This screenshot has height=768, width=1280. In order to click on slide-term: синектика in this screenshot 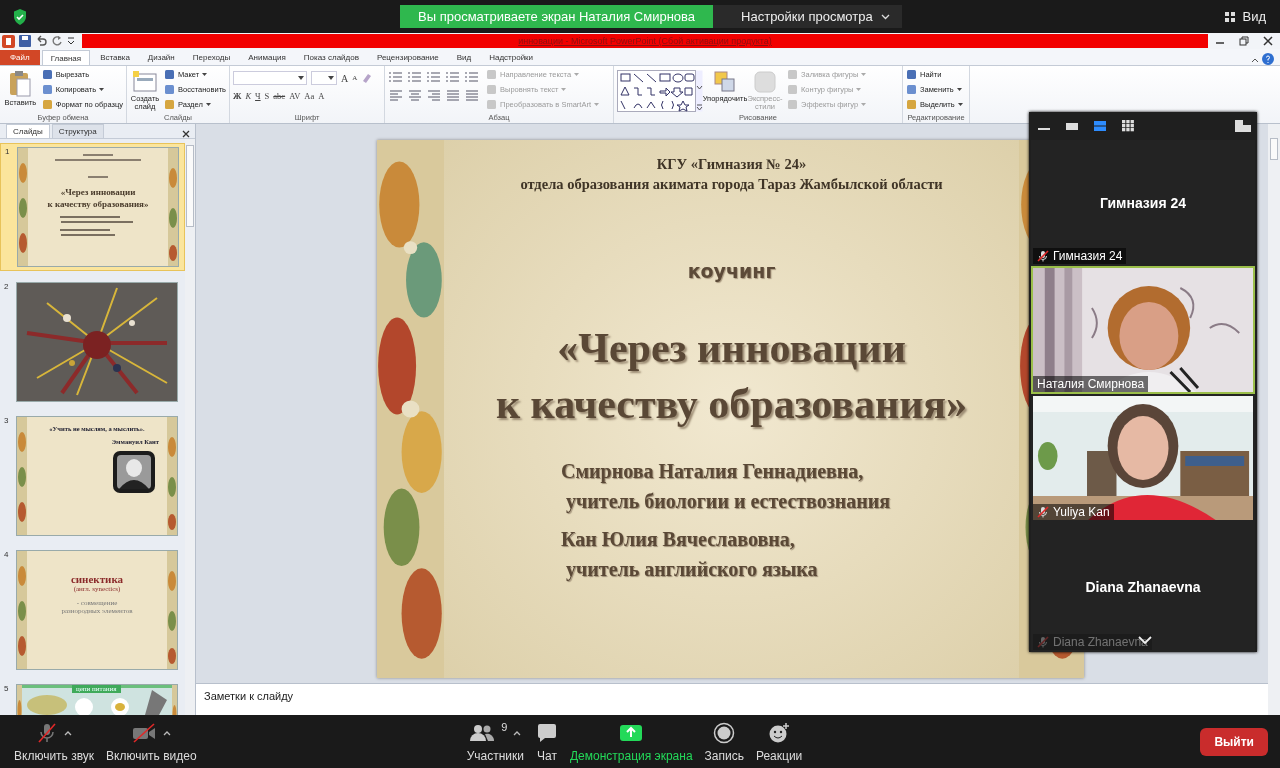, I will do `click(97, 579)`.